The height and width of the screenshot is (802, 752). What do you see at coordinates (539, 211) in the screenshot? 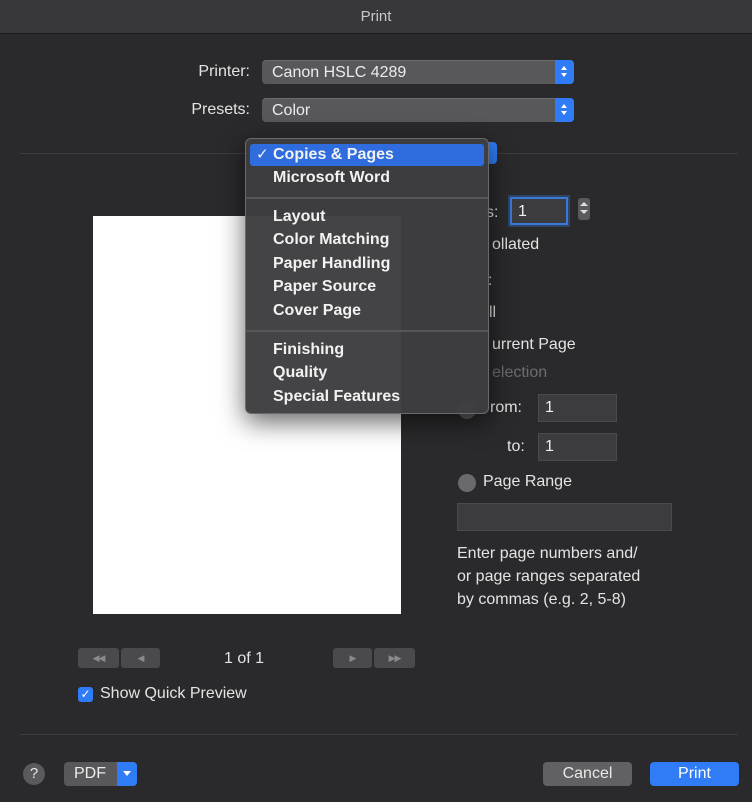
I see `copies-field: 1` at bounding box center [539, 211].